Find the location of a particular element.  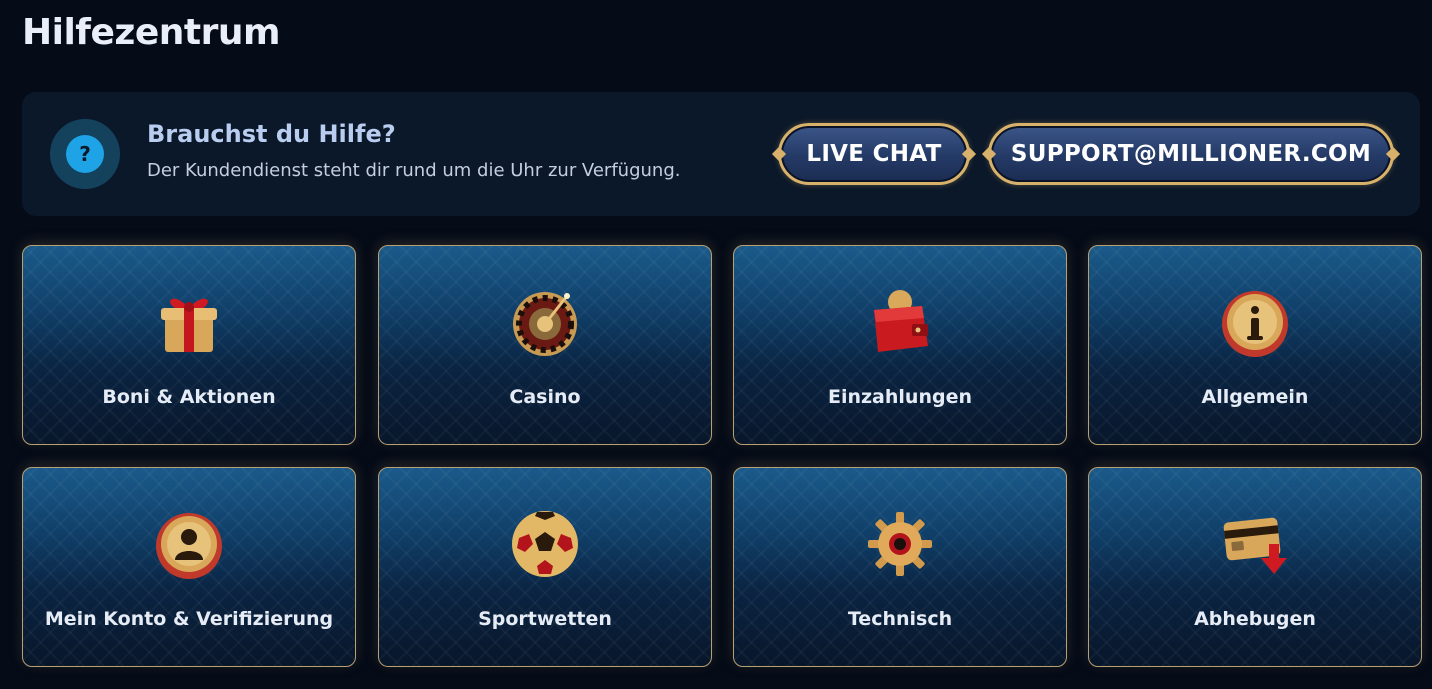

category-card-abhebungen: Abhebugen is located at coordinates (1255, 567).